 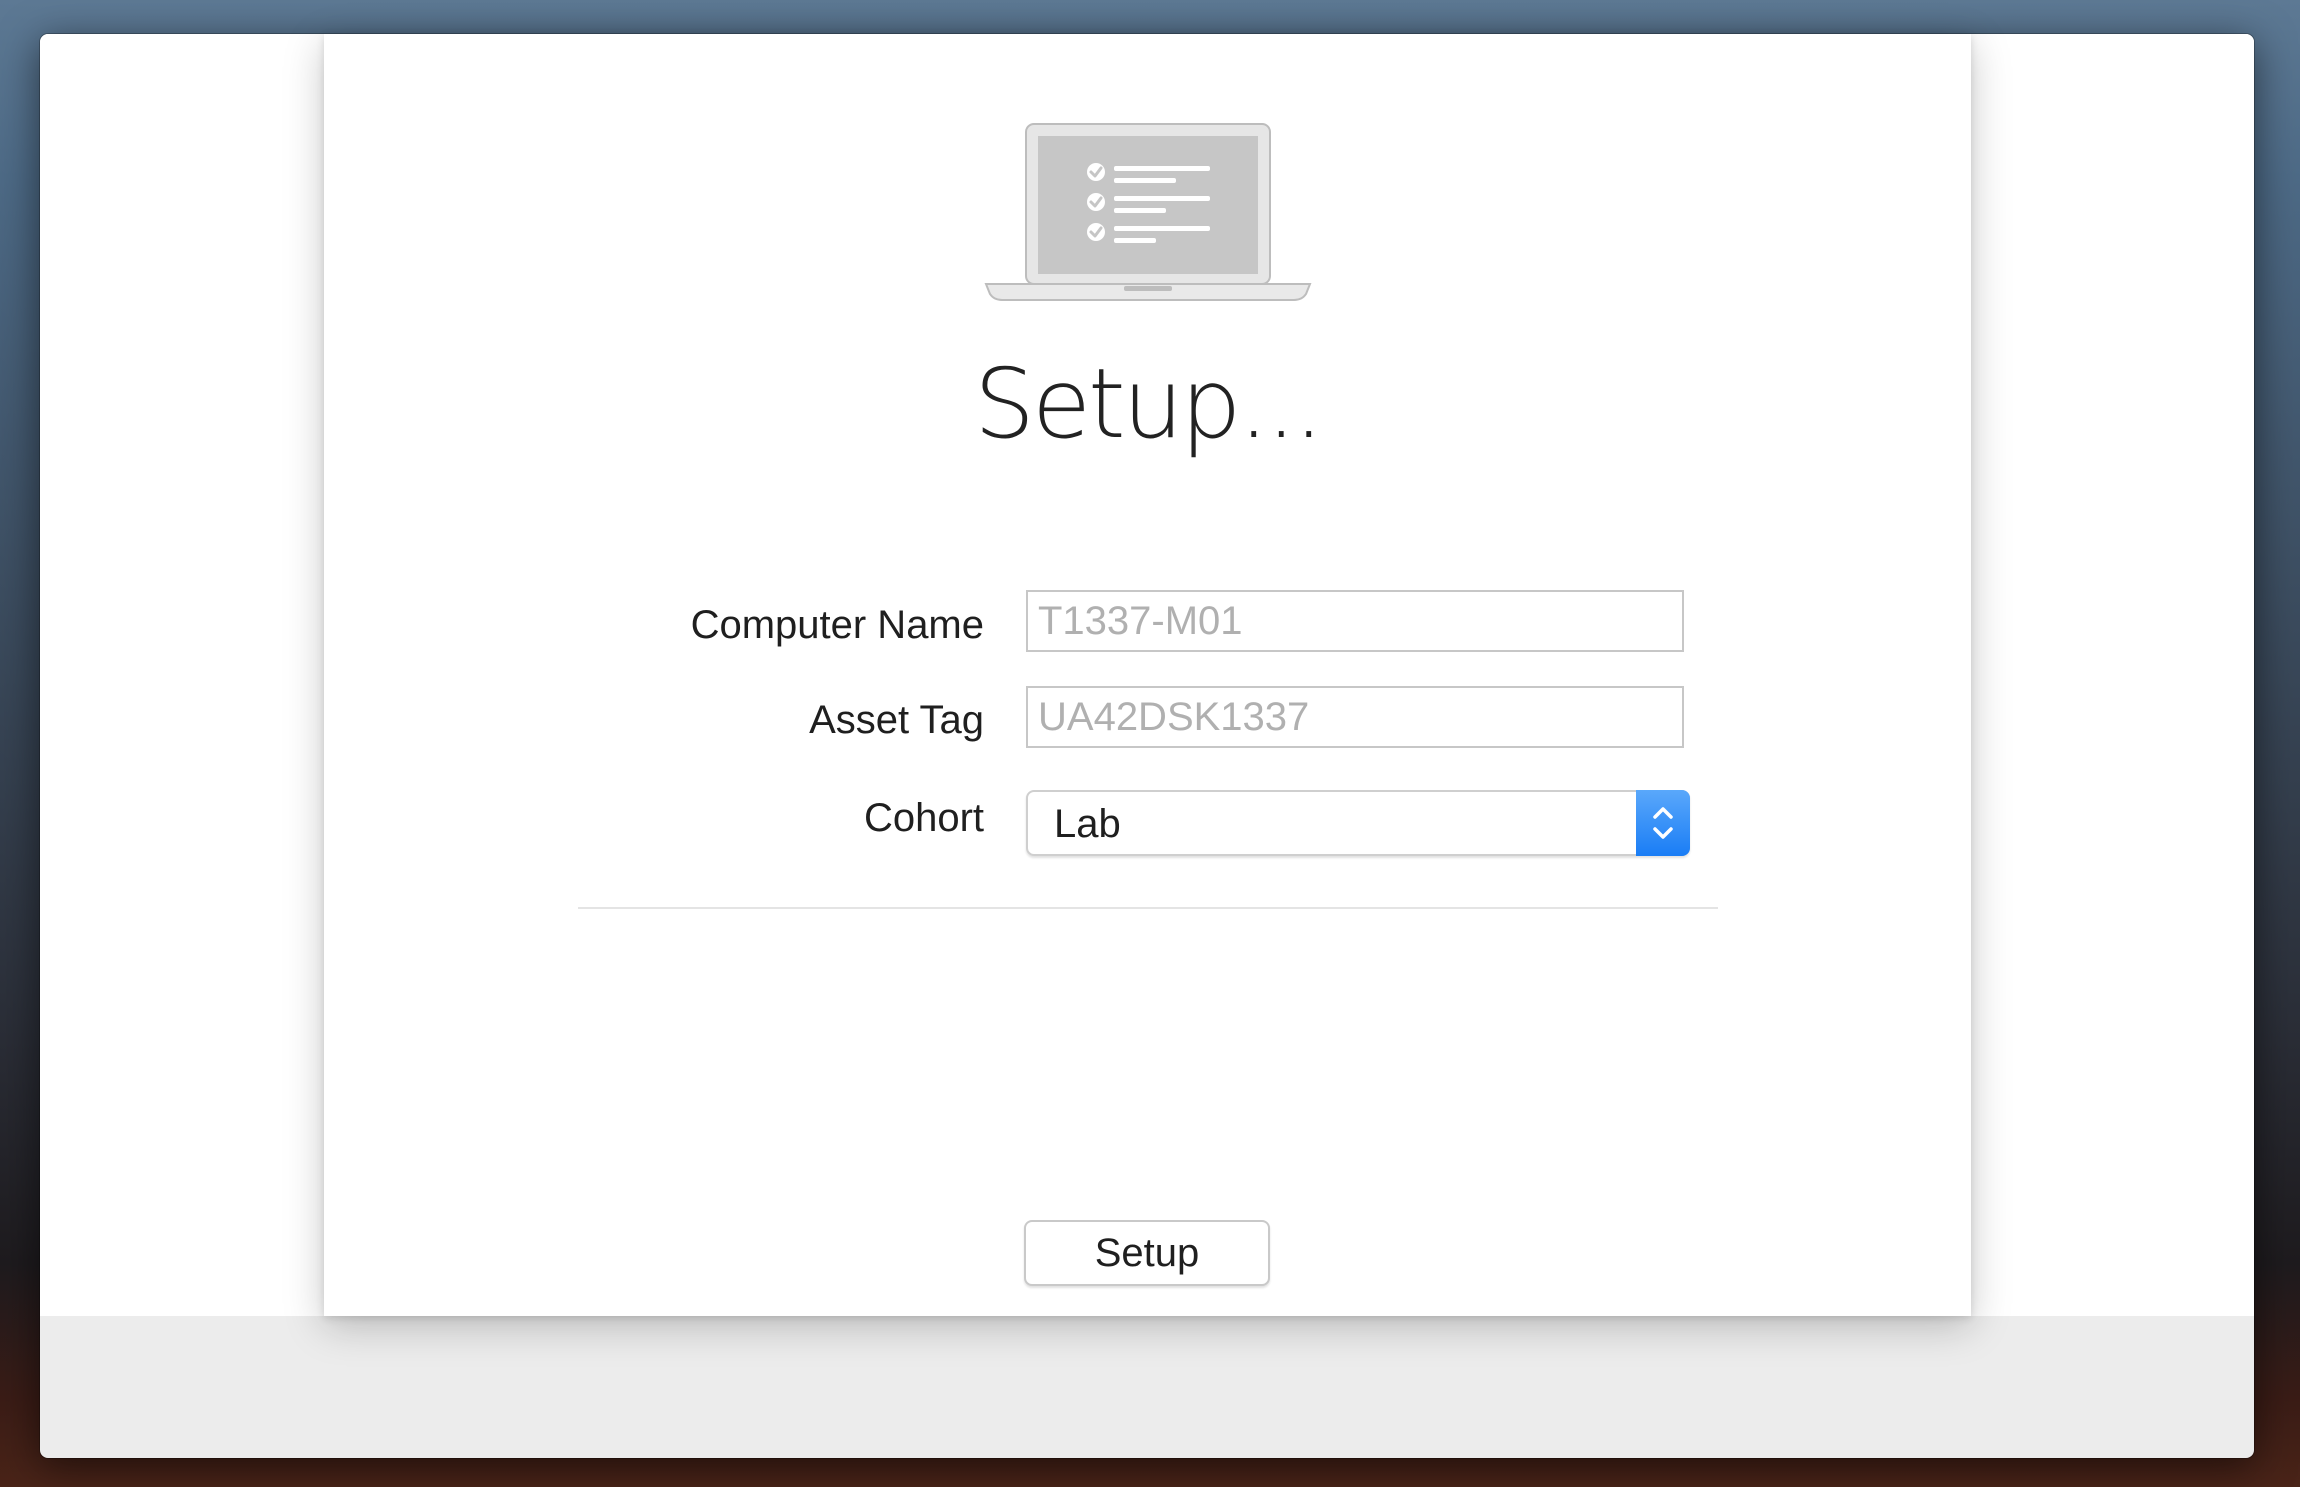 I want to click on setup-button: Setup, so click(x=1147, y=1253).